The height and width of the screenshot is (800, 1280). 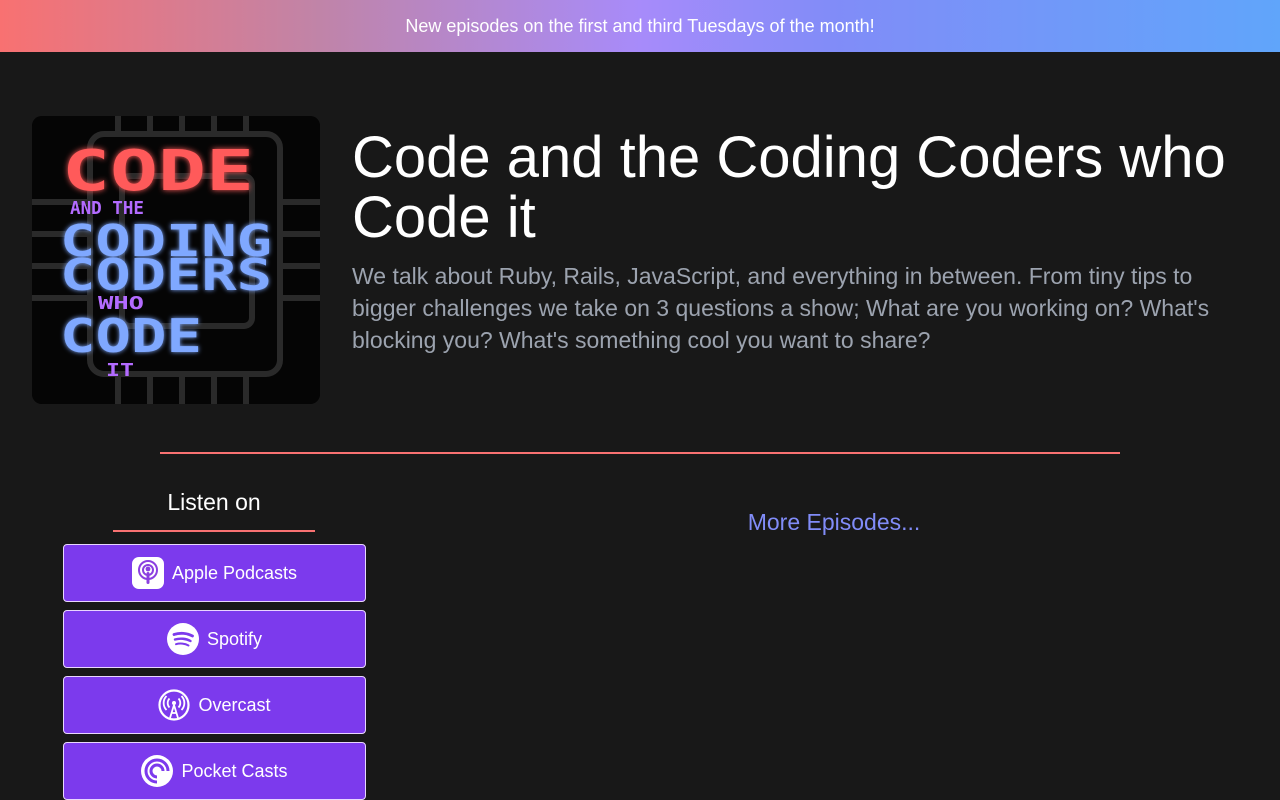 I want to click on listen-on-heading: Listen on, so click(x=214, y=502).